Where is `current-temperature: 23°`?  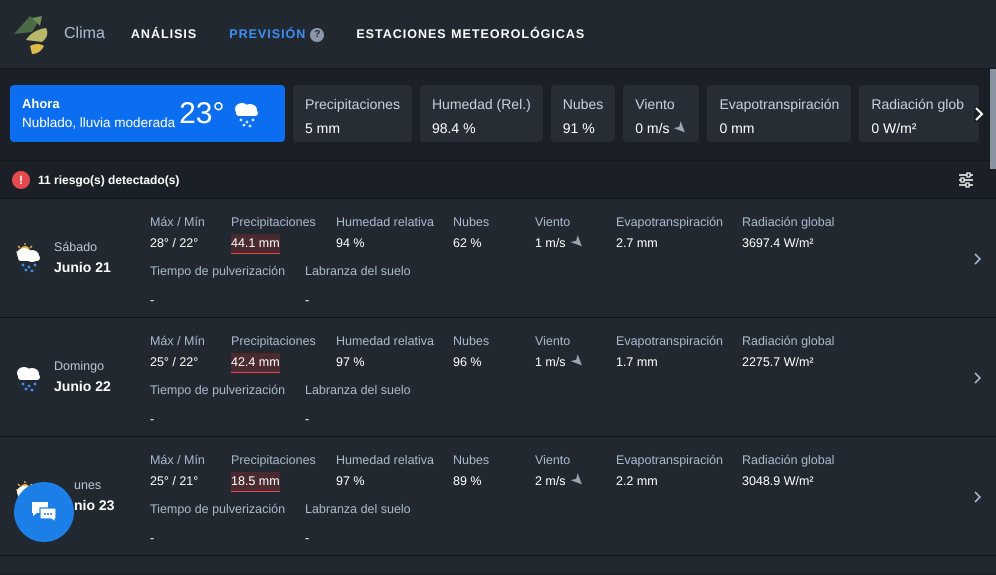
current-temperature: 23° is located at coordinates (201, 113).